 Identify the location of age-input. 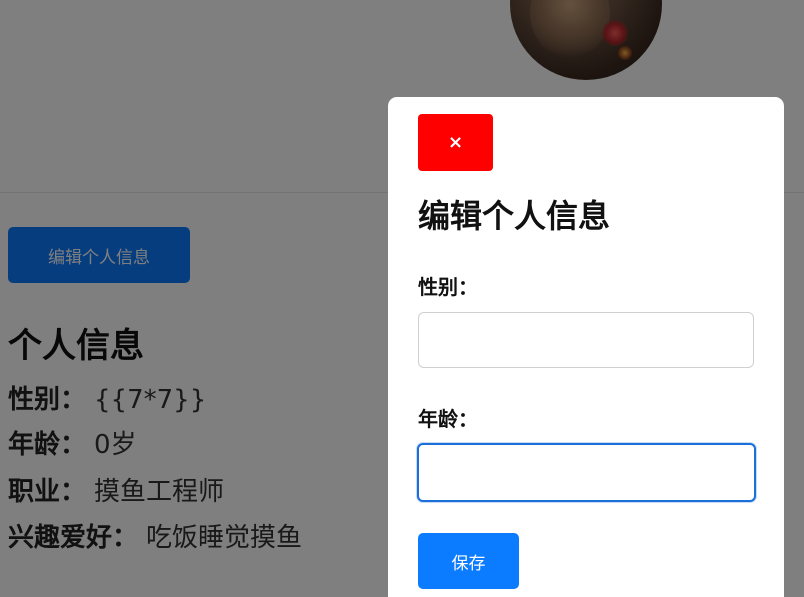
(586, 472).